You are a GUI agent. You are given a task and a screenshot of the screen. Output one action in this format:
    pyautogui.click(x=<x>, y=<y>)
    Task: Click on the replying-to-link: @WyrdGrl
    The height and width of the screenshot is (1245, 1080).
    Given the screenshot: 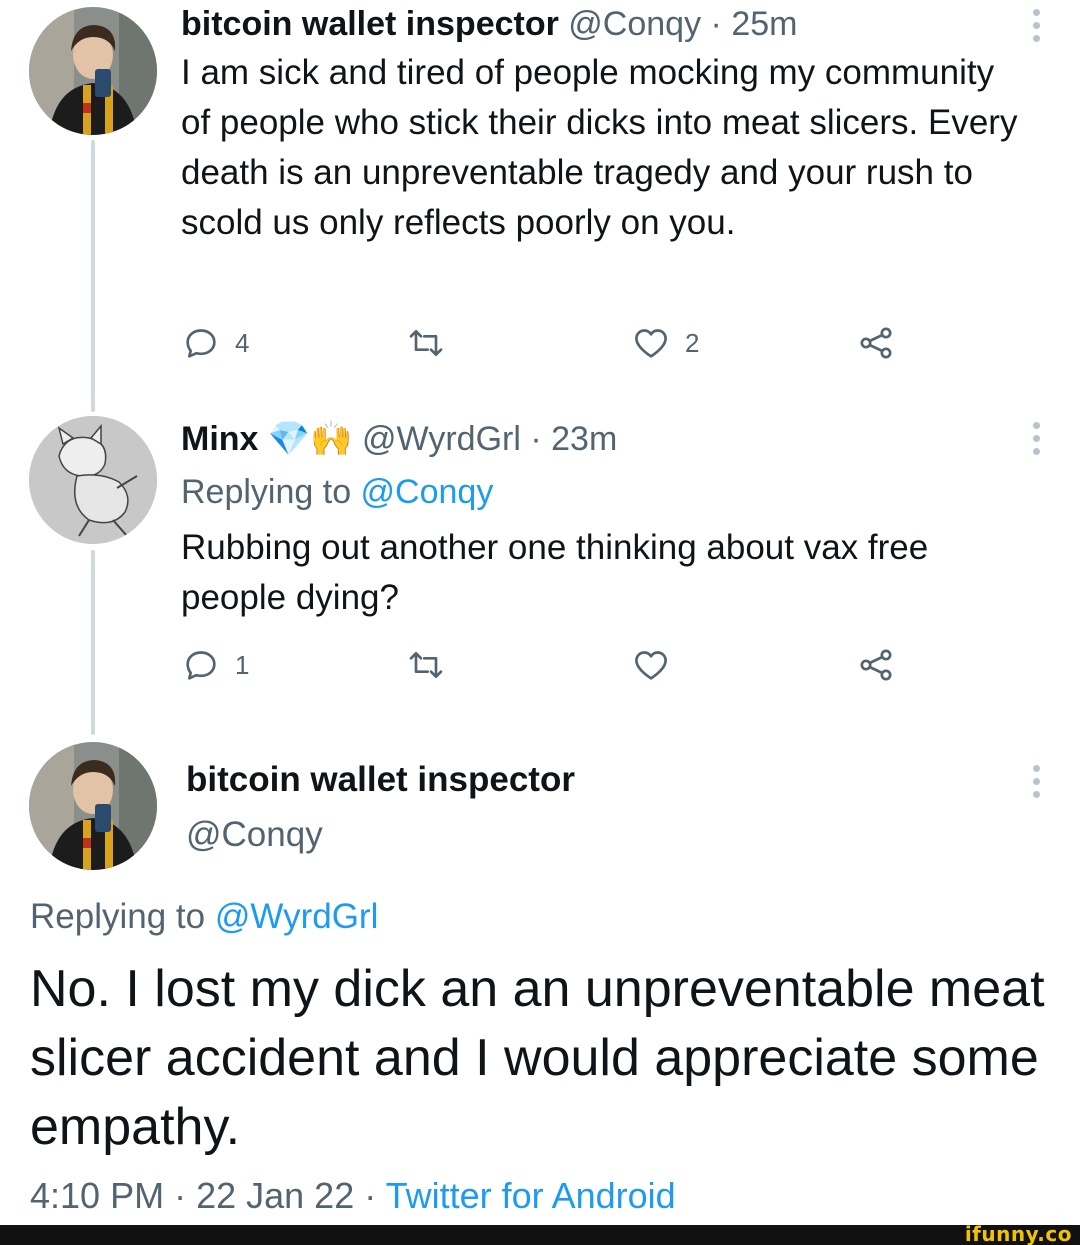 What is the action you would take?
    pyautogui.click(x=297, y=916)
    